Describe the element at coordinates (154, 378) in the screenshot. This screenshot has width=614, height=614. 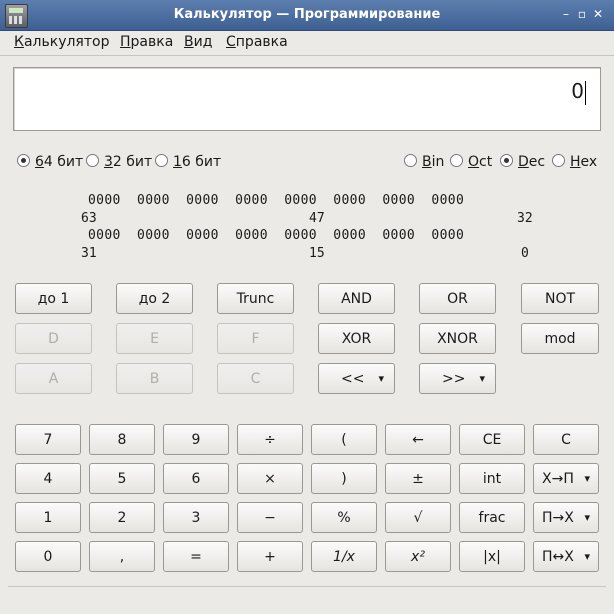
I see `hex-b-button: B` at that location.